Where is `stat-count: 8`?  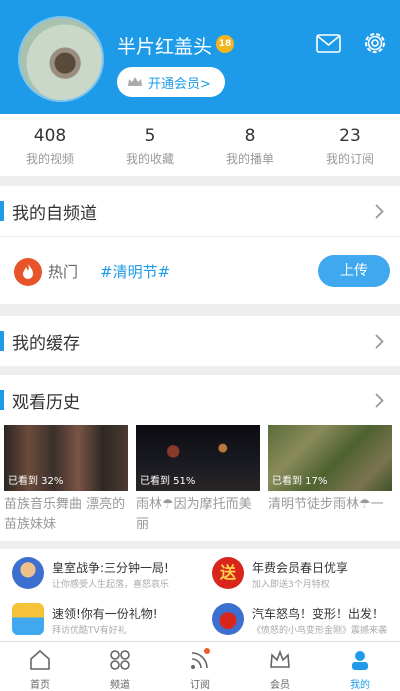 stat-count: 8 is located at coordinates (250, 136).